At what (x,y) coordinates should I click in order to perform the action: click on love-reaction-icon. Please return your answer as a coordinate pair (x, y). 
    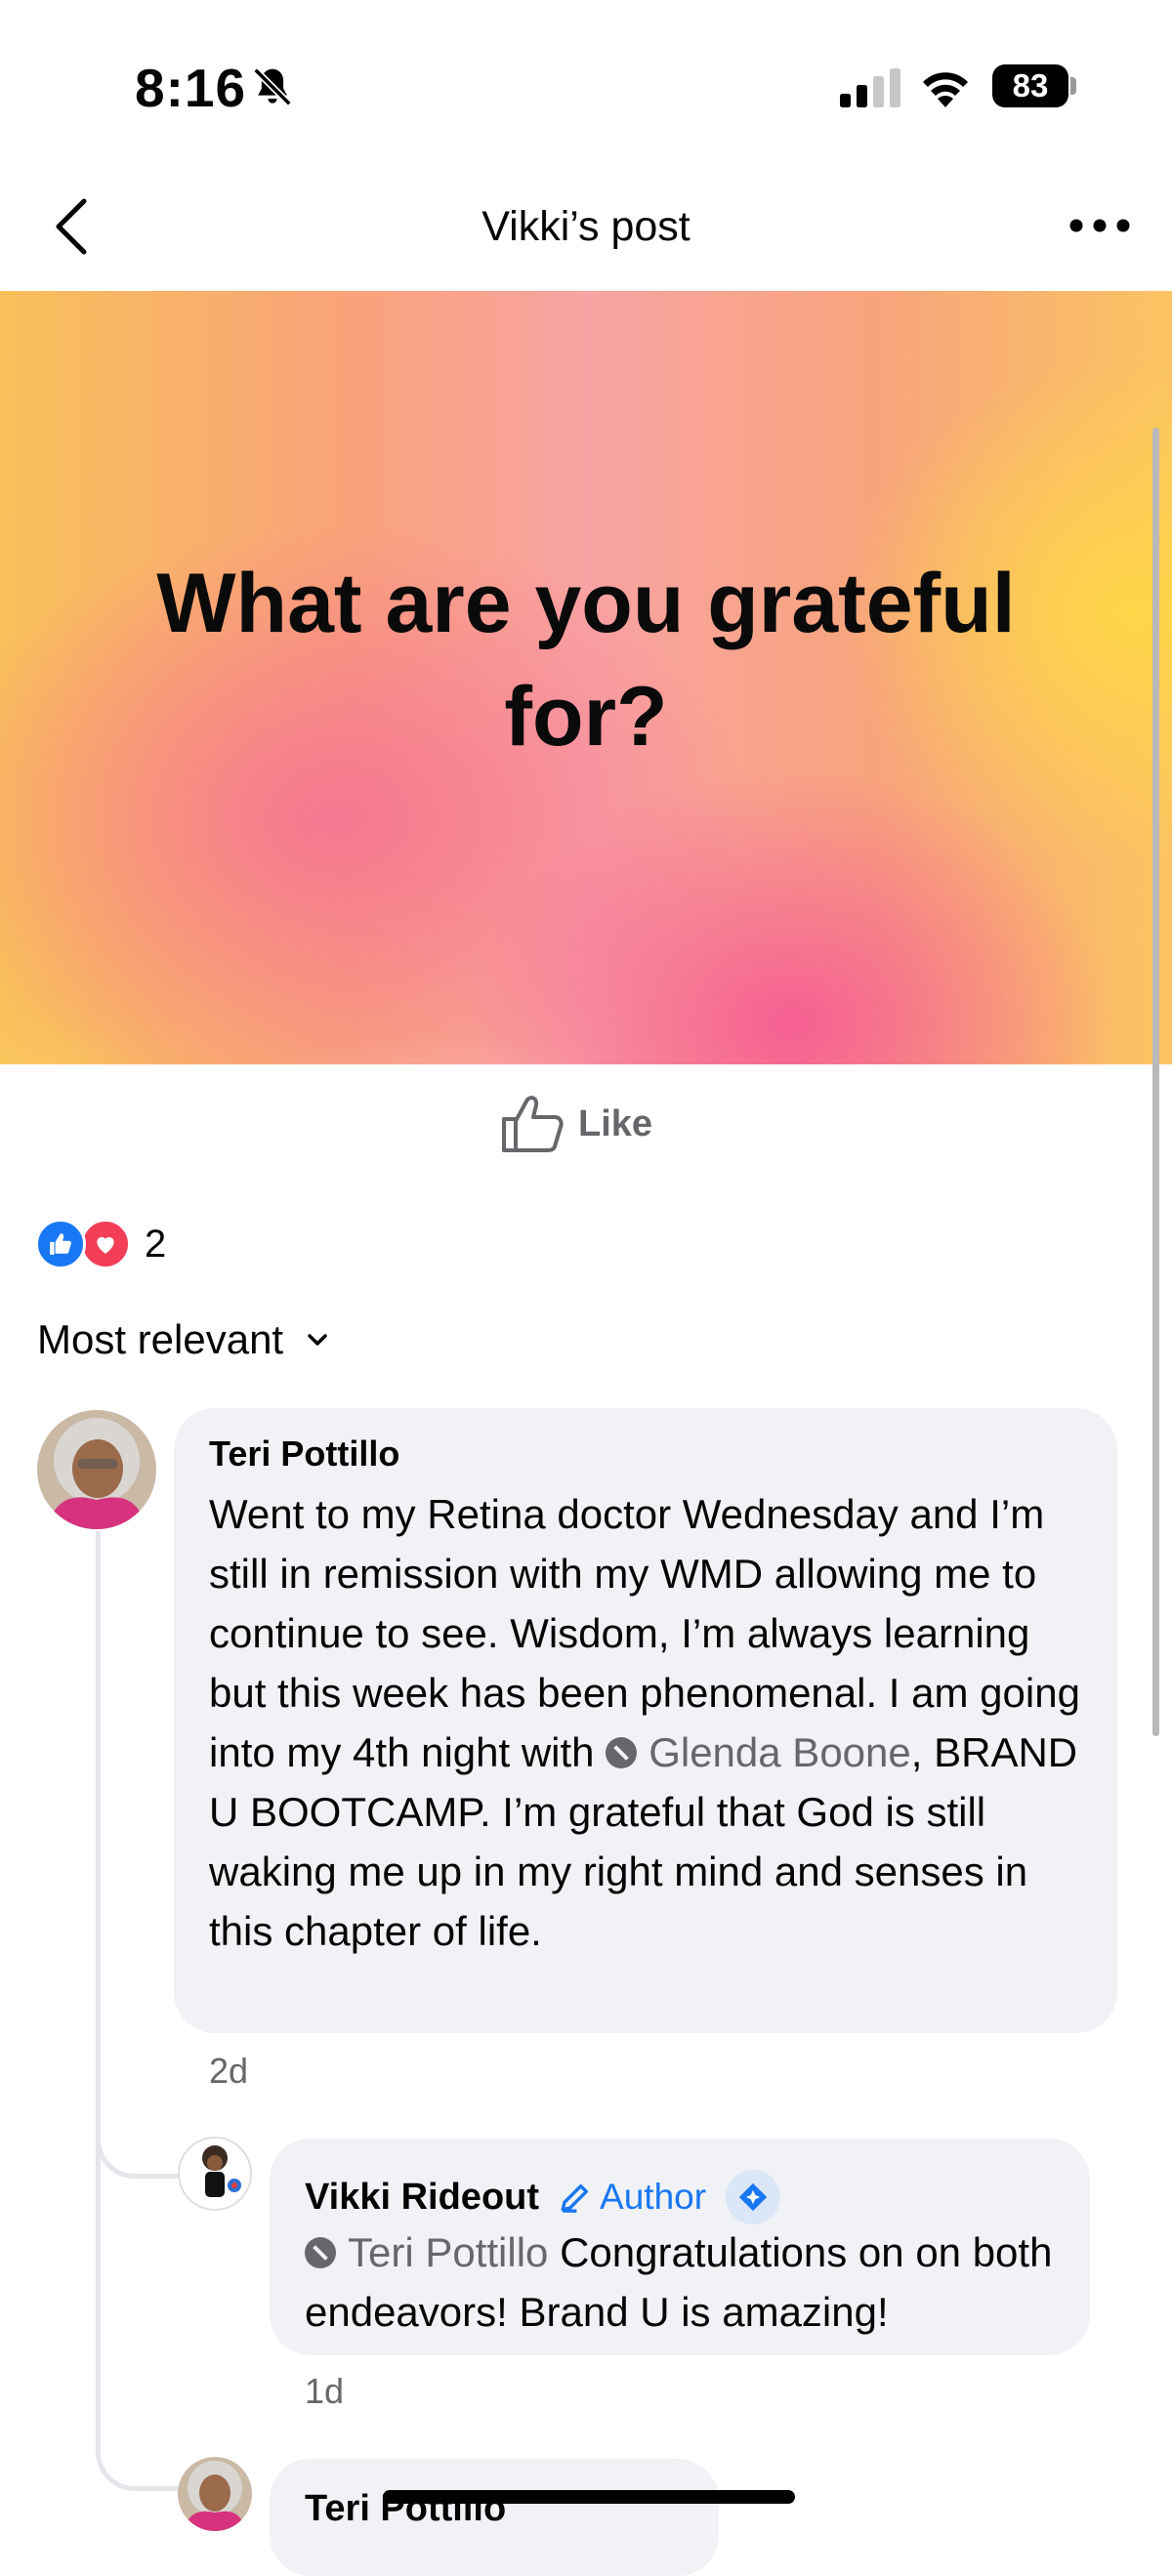
    Looking at the image, I should click on (105, 1244).